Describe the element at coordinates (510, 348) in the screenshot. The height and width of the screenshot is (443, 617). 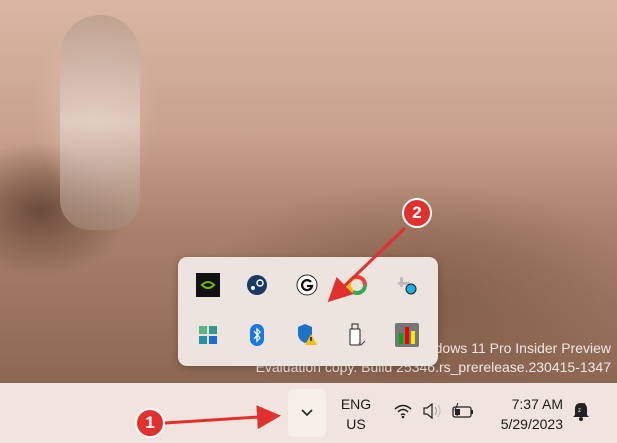
I see `watermark-line1: Windows 11 Pro Insider Preview` at that location.